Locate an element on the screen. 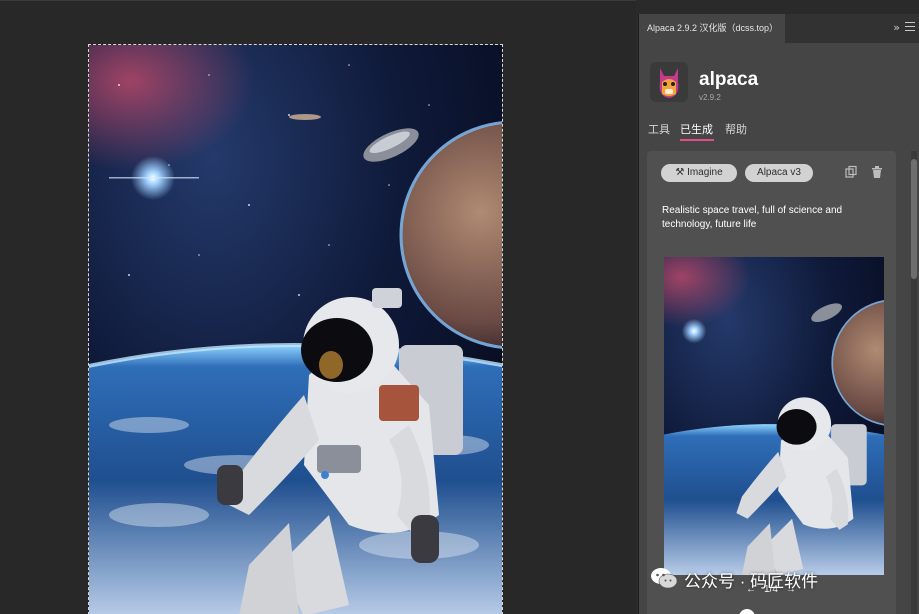  hamburger-menu-icon is located at coordinates (910, 28).